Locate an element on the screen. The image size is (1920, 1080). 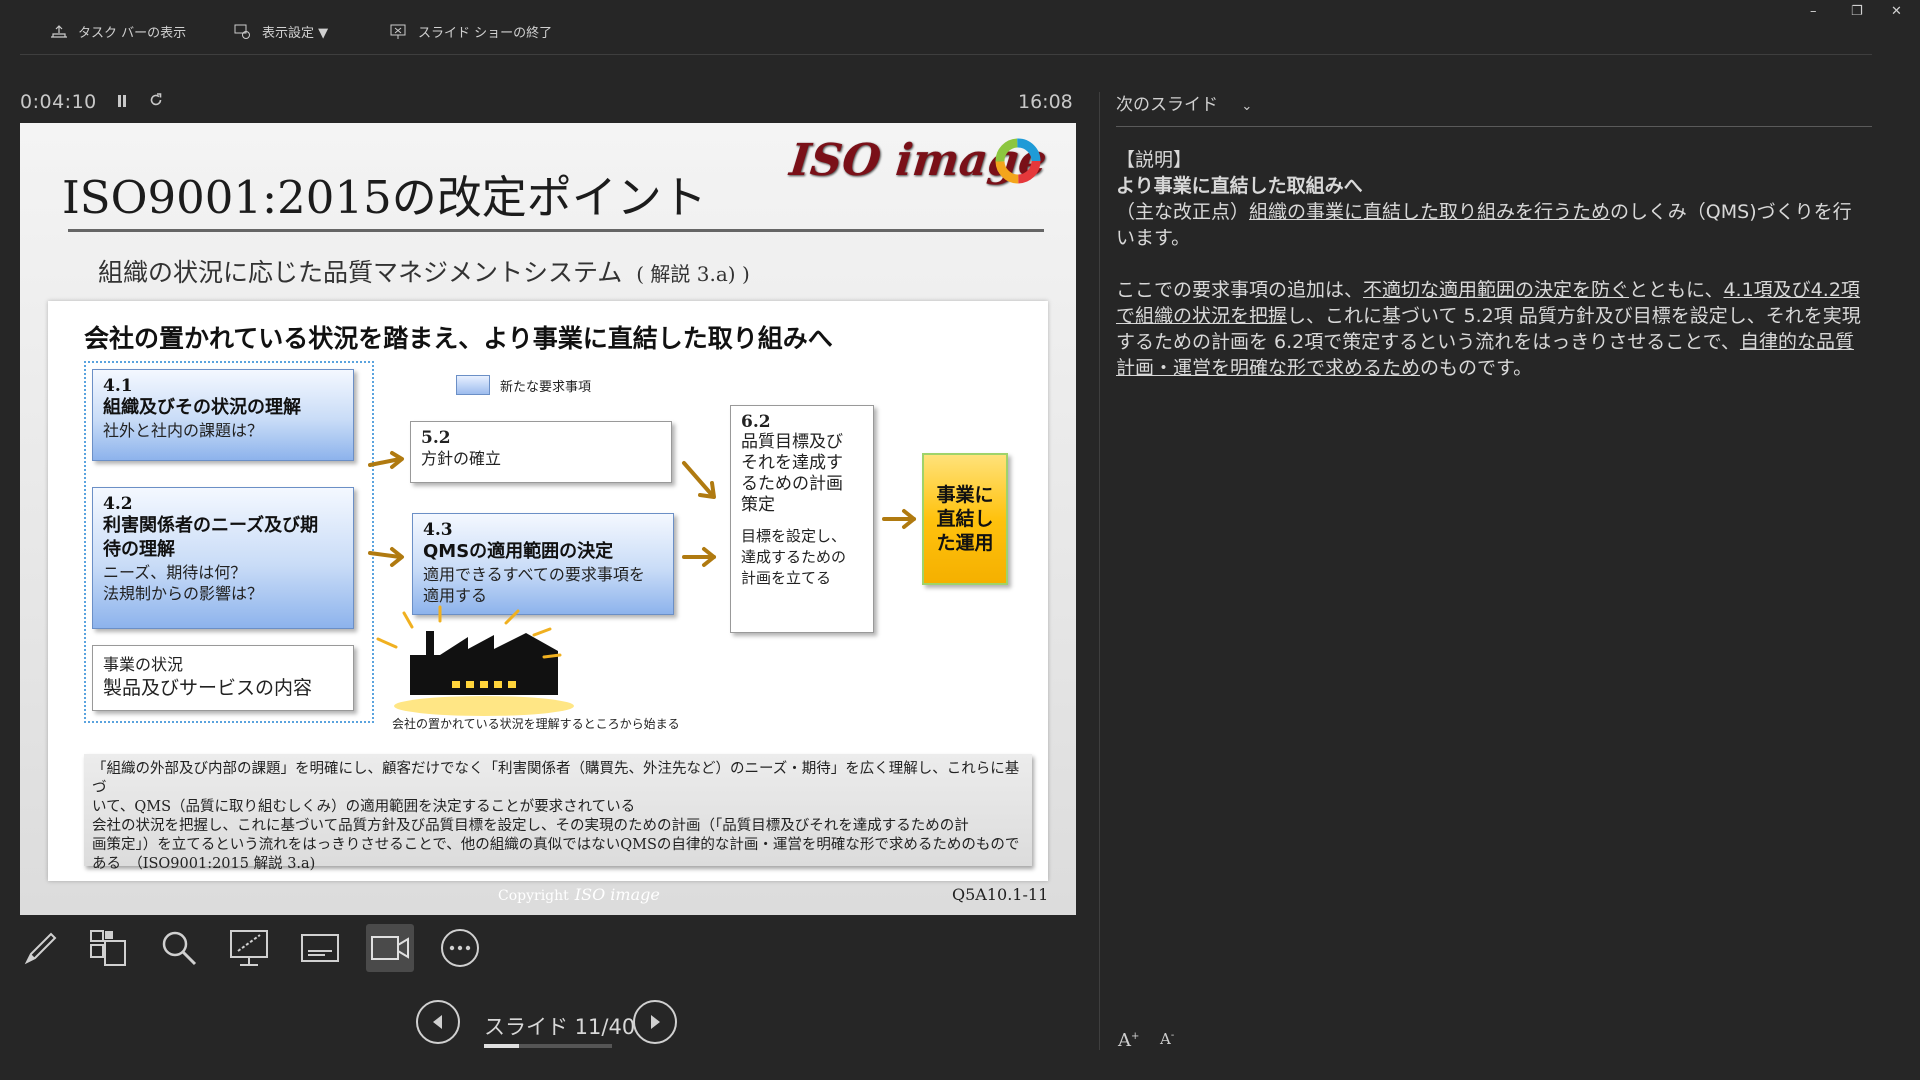
notes-text: ここでの要求事項の追加は、 is located at coordinates (1240, 290).